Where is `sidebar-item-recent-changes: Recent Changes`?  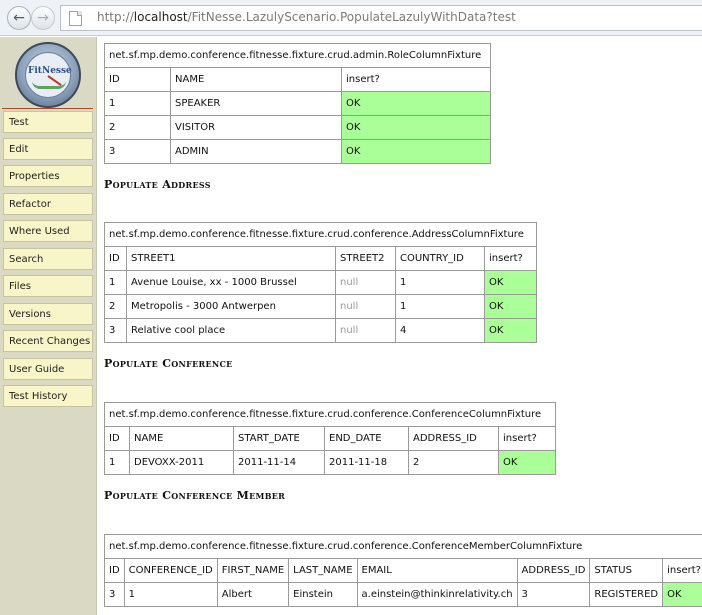
sidebar-item-recent-changes: Recent Changes is located at coordinates (48, 341).